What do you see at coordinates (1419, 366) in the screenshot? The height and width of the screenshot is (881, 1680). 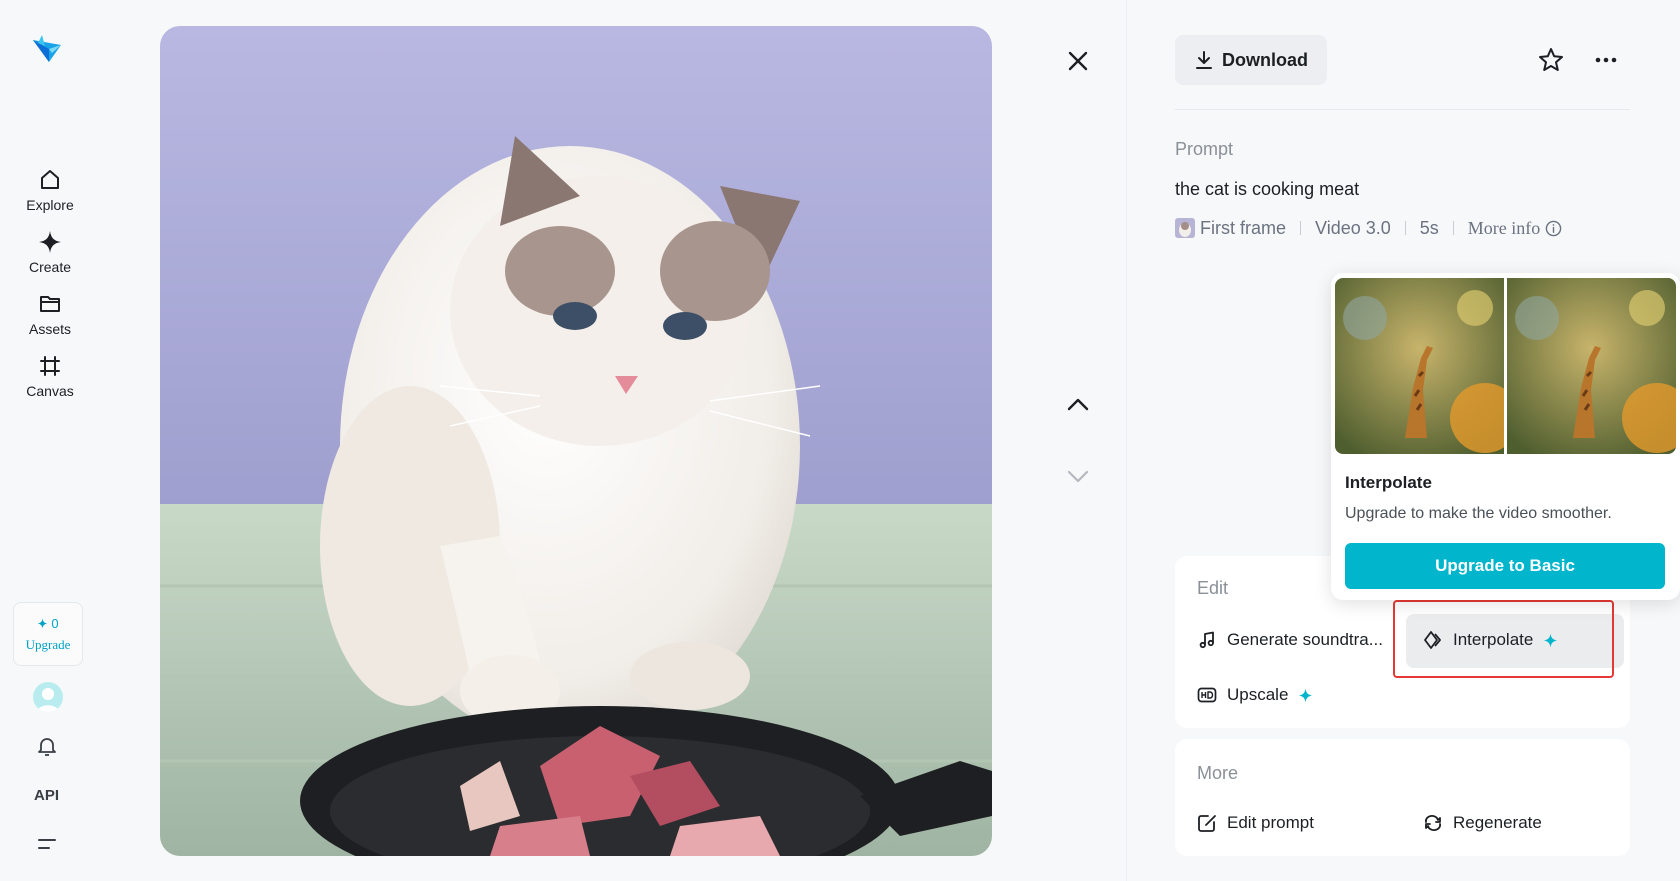 I see `preview-frame-before` at bounding box center [1419, 366].